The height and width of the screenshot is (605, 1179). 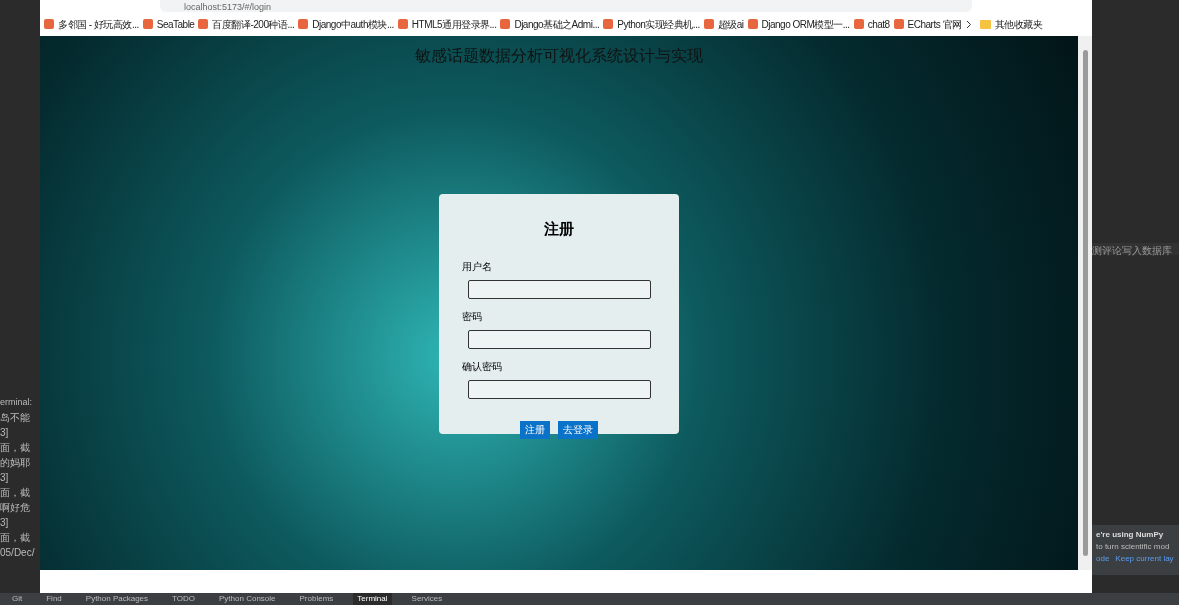 What do you see at coordinates (578, 429) in the screenshot?
I see `form-button: 去登录` at bounding box center [578, 429].